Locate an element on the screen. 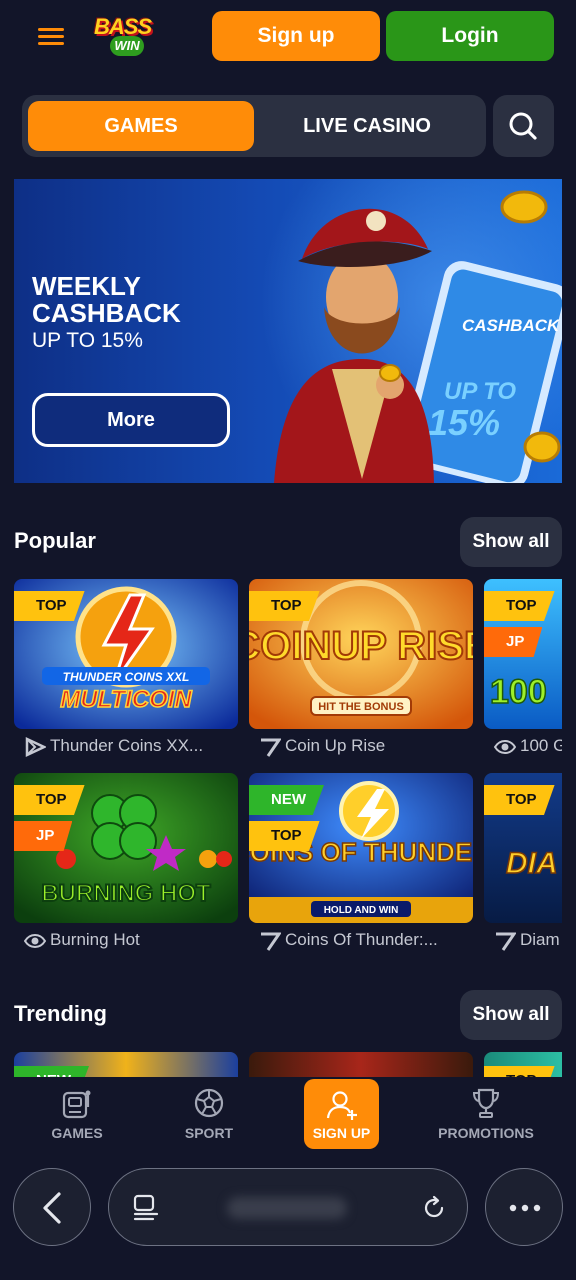 This screenshot has height=1280, width=576. game-card: COINUP RISE HIT THE BONUS TOP is located at coordinates (361, 654).